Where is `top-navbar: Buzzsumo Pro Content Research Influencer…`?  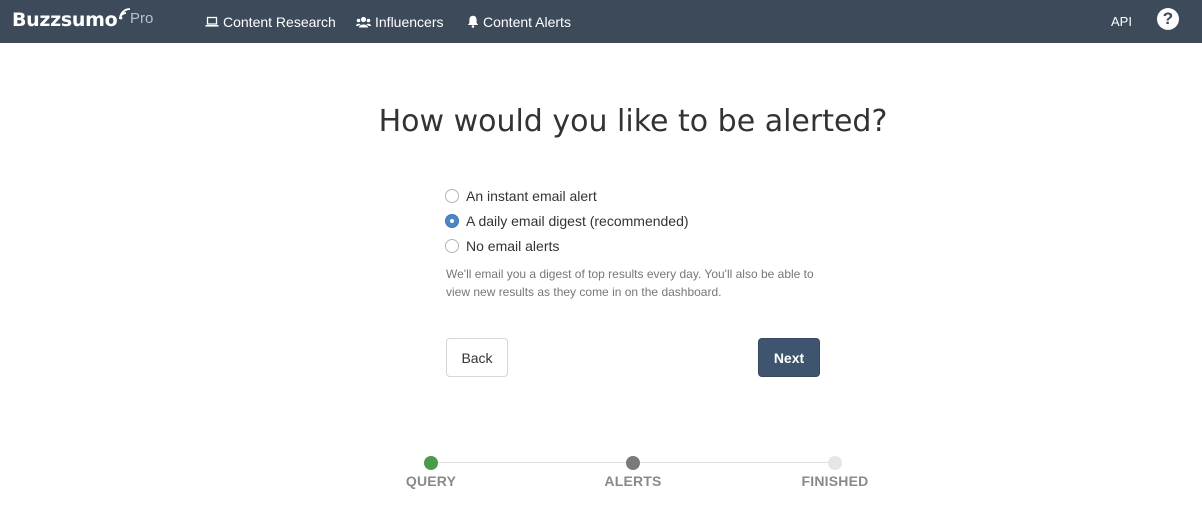 top-navbar: Buzzsumo Pro Content Research Influencer… is located at coordinates (601, 21).